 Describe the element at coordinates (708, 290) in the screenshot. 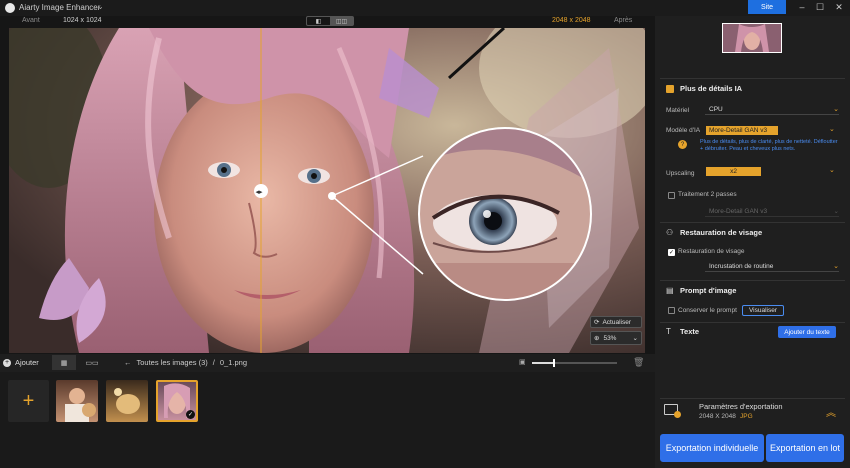

I see `section-prompt: Prompt d'image` at that location.